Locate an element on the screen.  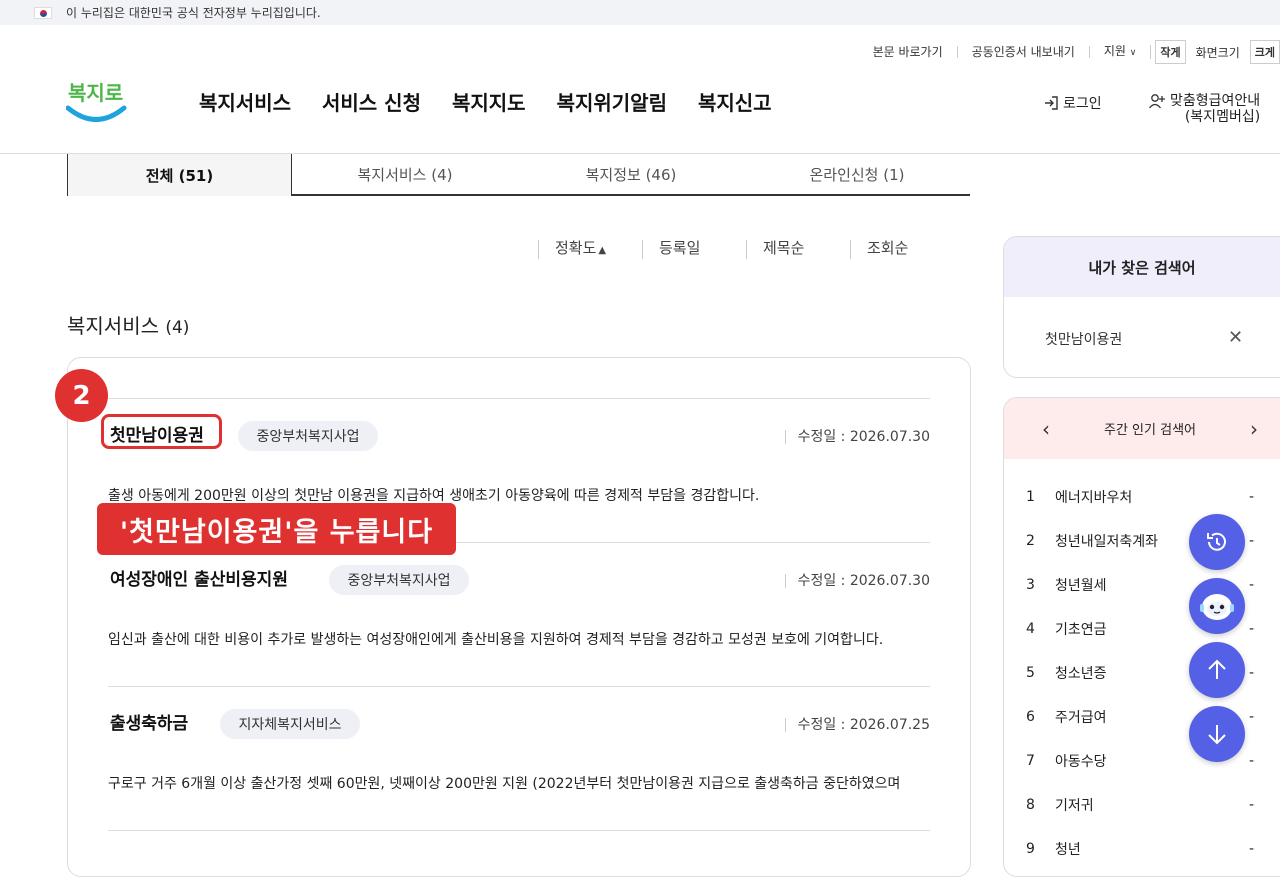
rank-term: 아동수당 is located at coordinates (1081, 762).